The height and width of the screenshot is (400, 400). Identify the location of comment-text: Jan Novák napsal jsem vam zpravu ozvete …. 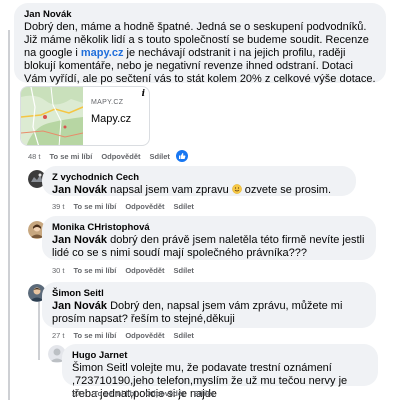
(199, 190).